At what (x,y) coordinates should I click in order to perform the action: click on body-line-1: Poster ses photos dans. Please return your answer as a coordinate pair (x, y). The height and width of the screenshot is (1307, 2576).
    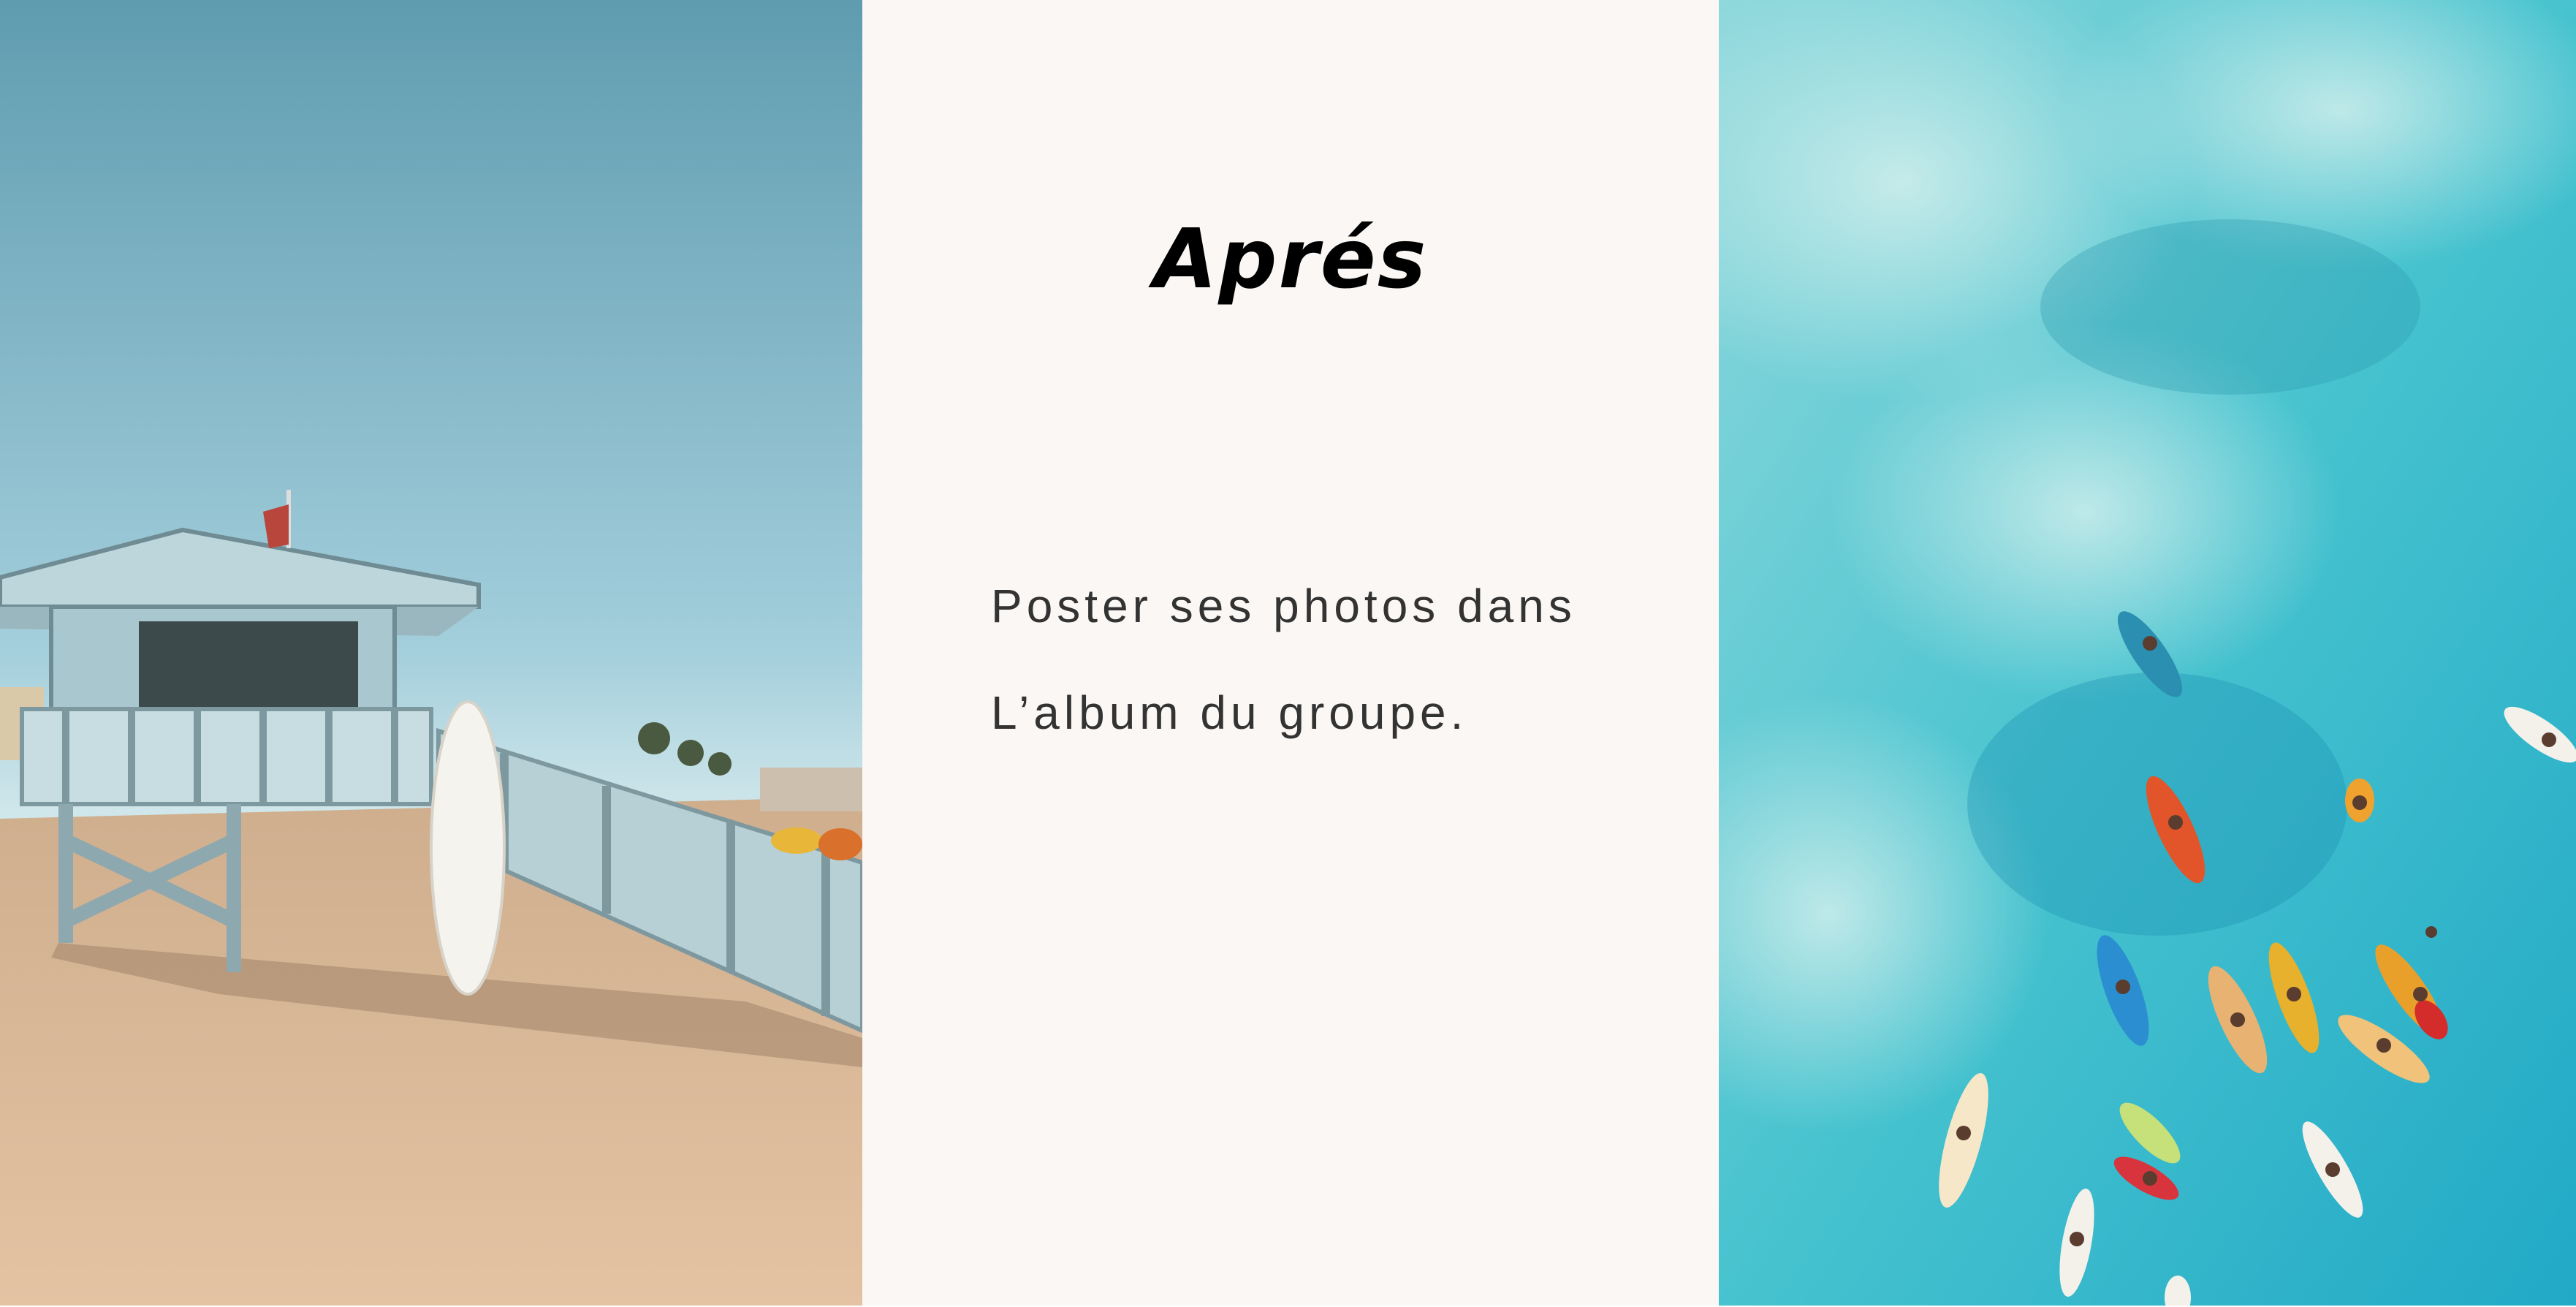
    Looking at the image, I should click on (1283, 606).